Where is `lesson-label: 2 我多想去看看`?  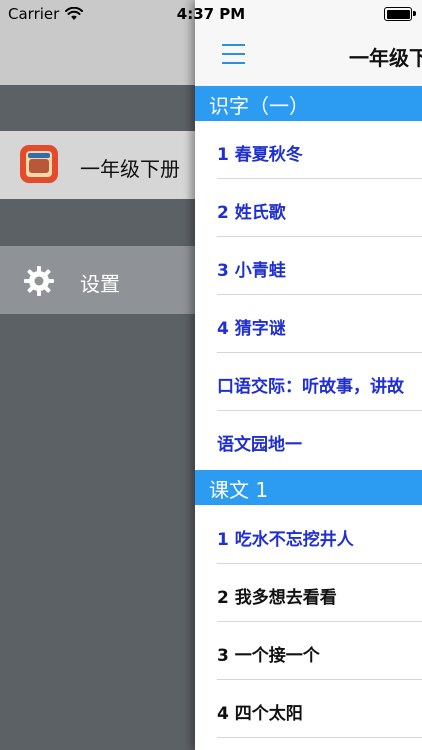
lesson-label: 2 我多想去看看 is located at coordinates (277, 598).